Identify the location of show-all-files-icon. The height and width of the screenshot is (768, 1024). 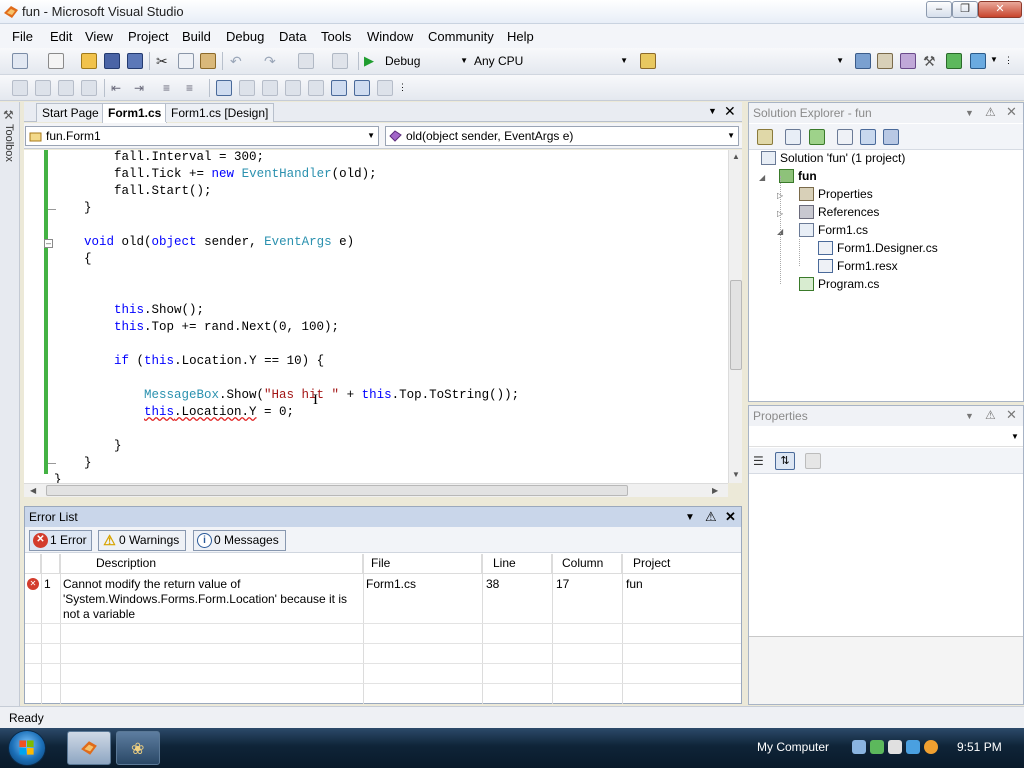
(793, 137).